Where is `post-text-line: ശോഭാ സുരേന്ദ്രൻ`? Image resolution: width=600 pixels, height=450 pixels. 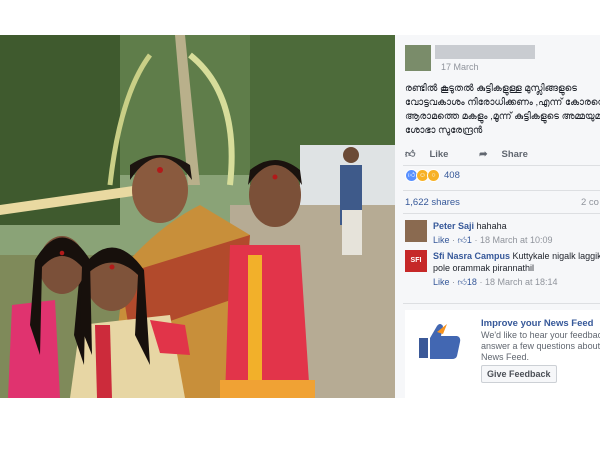 post-text-line: ശോഭാ സുരേന്ദ്രൻ is located at coordinates (444, 130).